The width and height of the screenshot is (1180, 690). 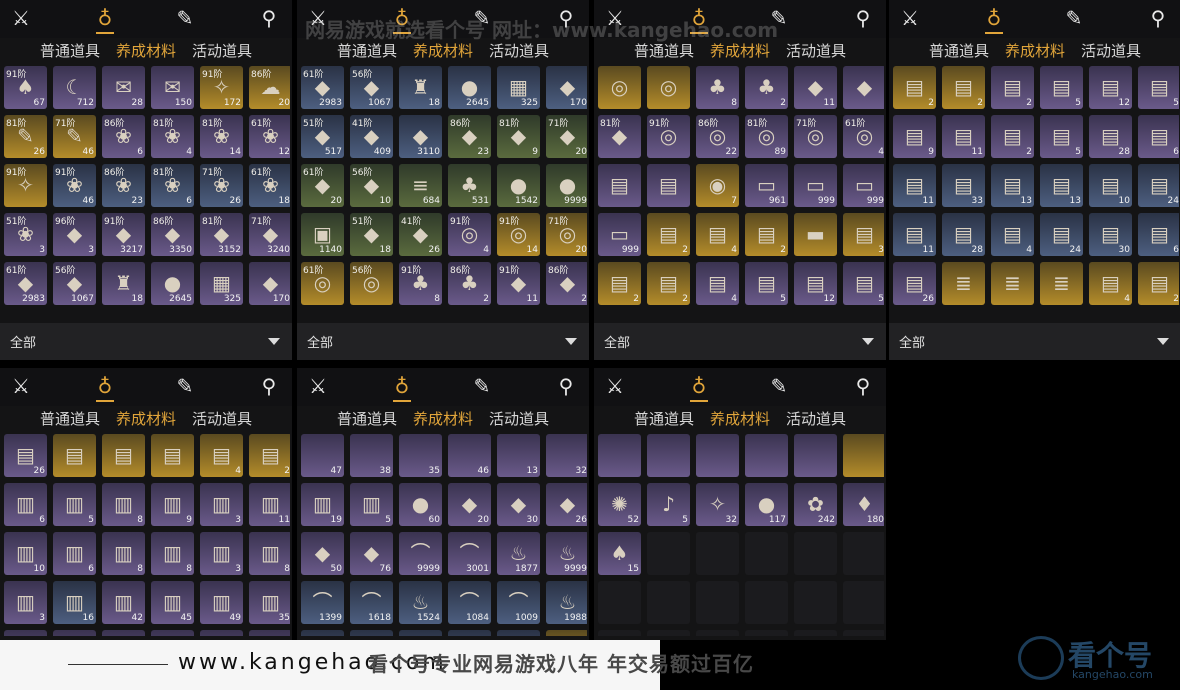 What do you see at coordinates (269, 234) in the screenshot?
I see `item-slot: ◆ 71阶 3240` at bounding box center [269, 234].